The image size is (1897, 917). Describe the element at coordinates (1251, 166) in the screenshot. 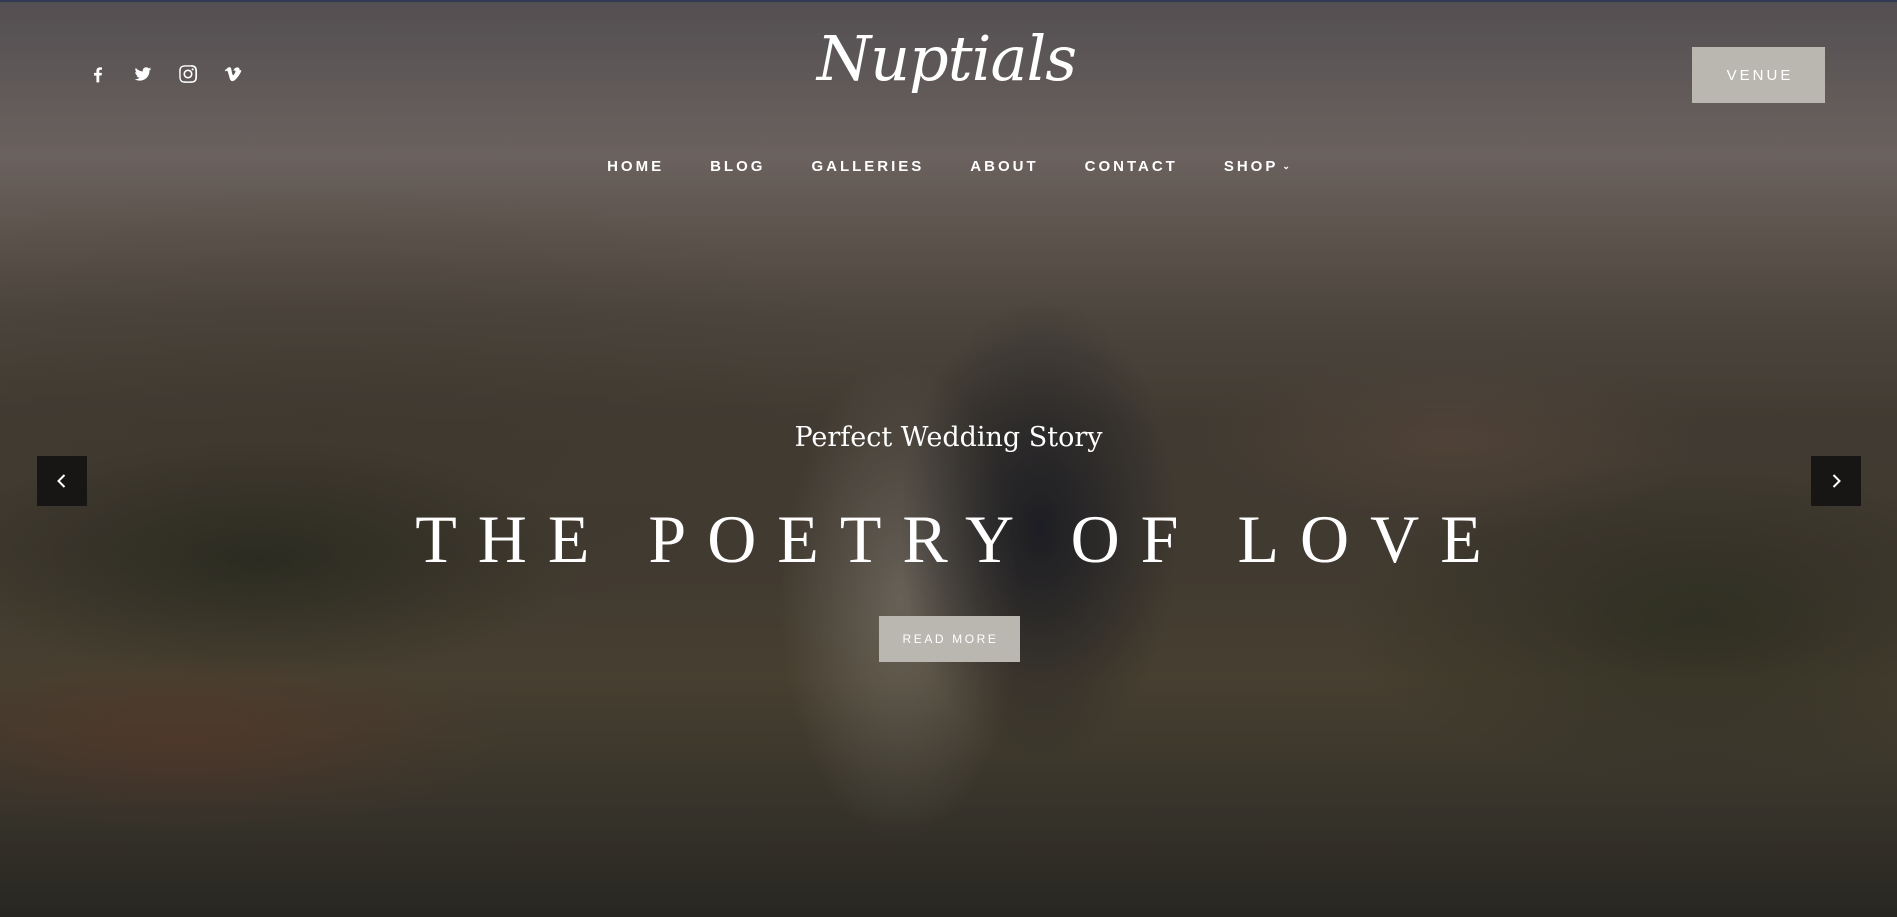

I see `nav-item-label: SHOP` at that location.